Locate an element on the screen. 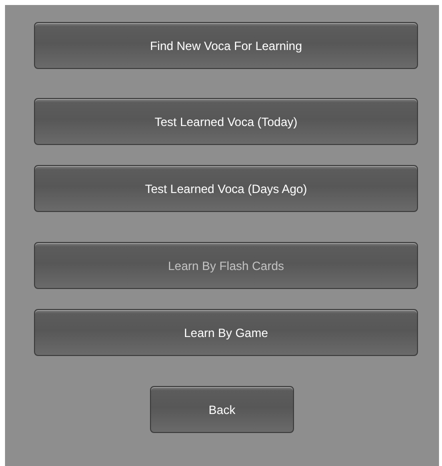  menu-button: Find New Voca For Learning is located at coordinates (226, 45).